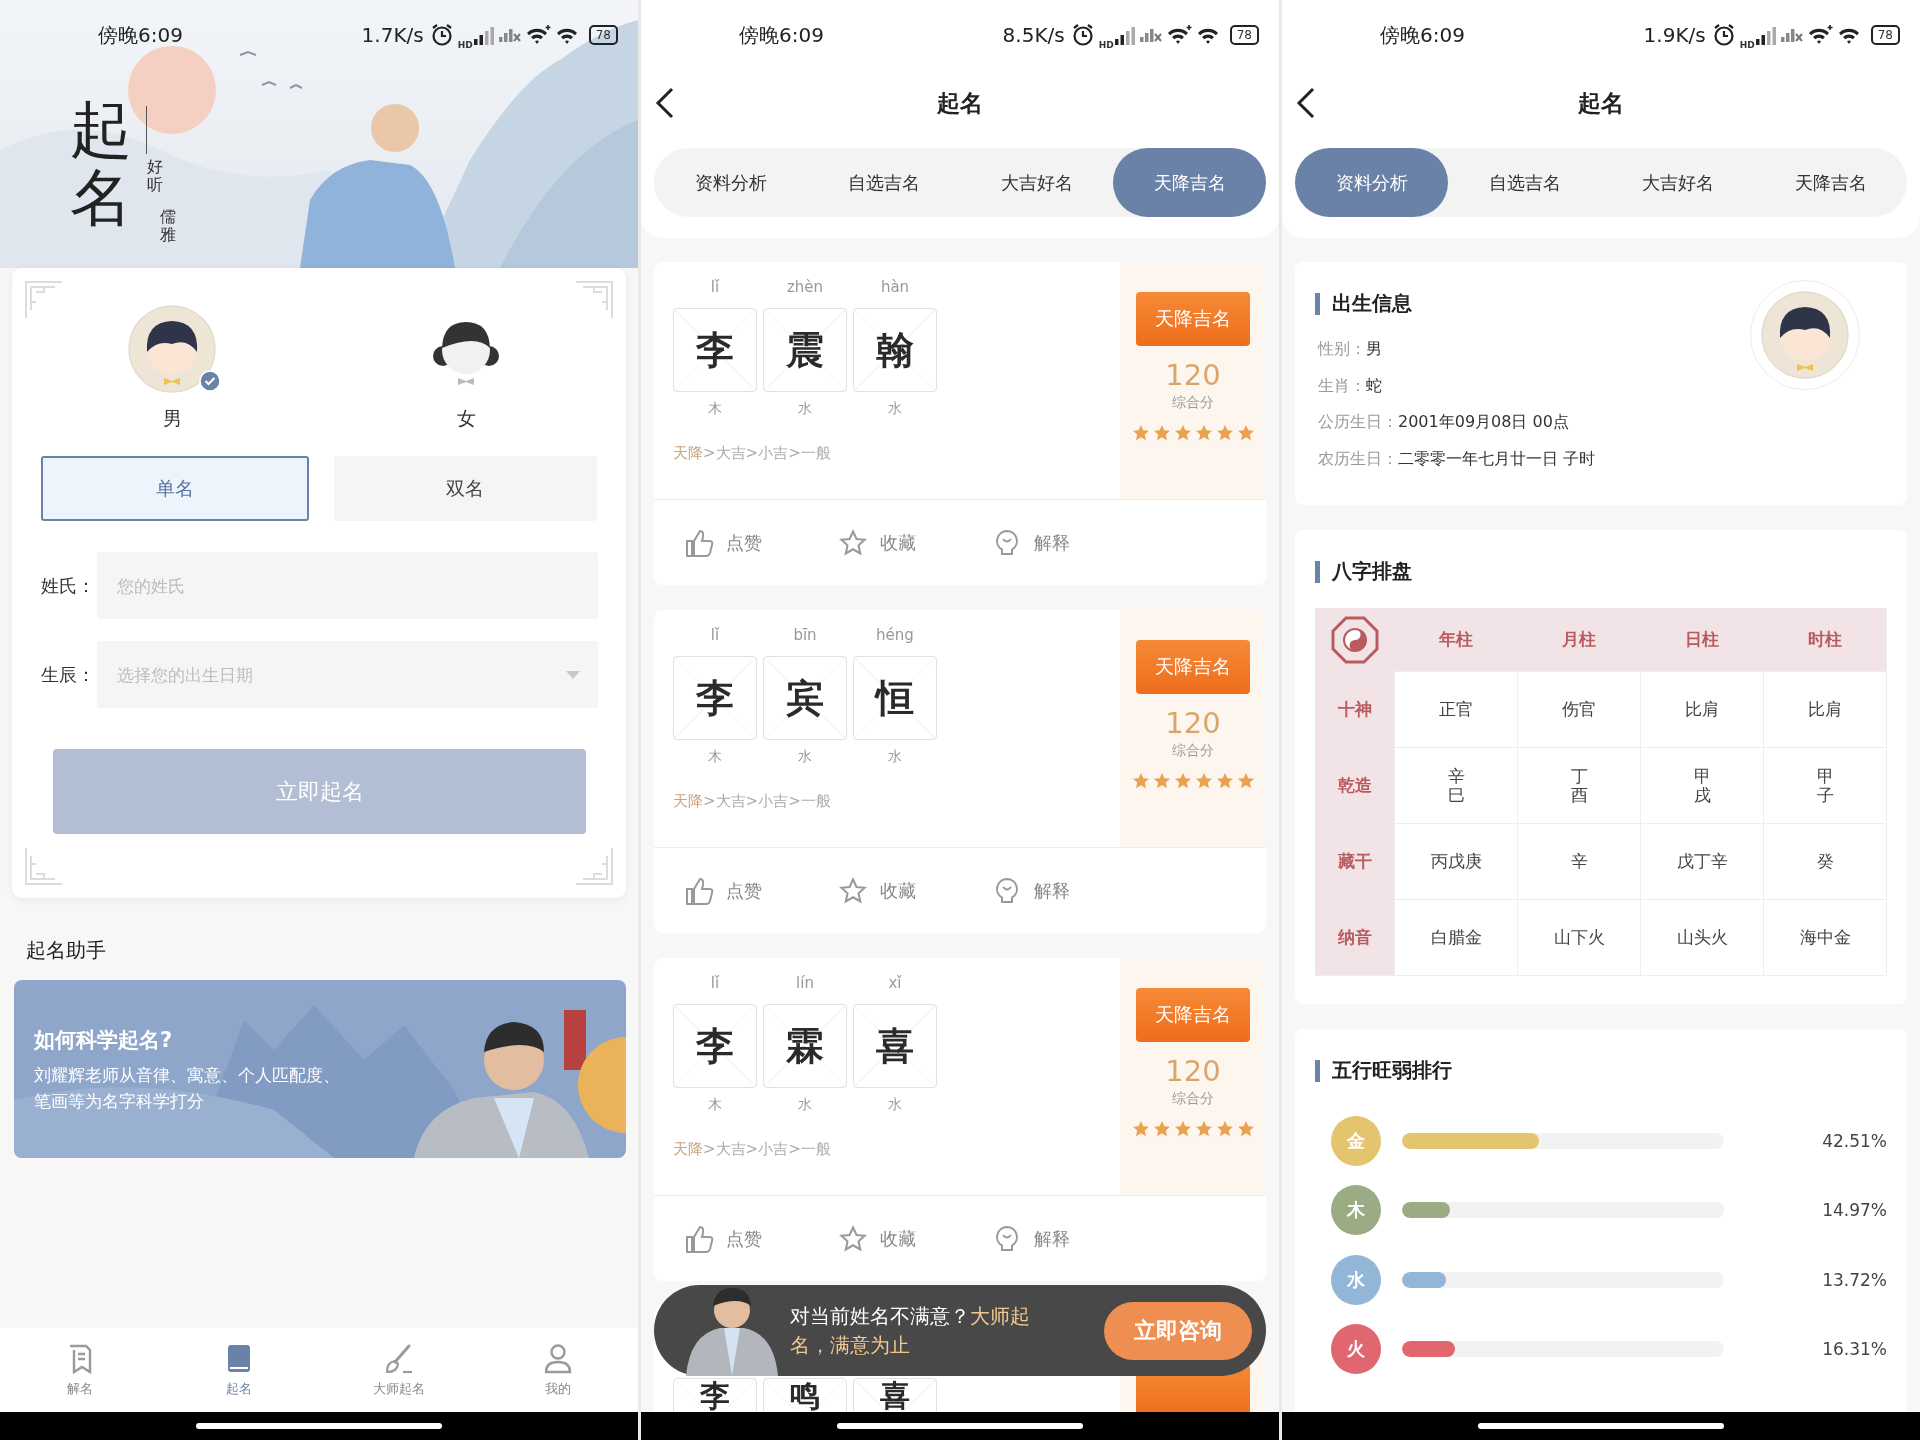  What do you see at coordinates (1579, 937) in the screenshot?
I see `table-cell: 山下火` at bounding box center [1579, 937].